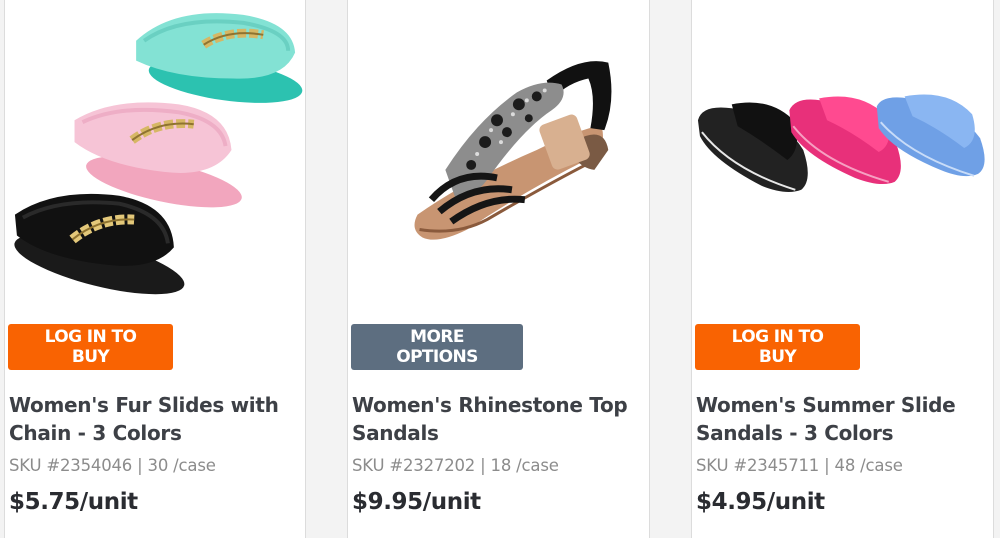  Describe the element at coordinates (799, 465) in the screenshot. I see `product-sku: SKU #2345711 | 48 /case` at that location.